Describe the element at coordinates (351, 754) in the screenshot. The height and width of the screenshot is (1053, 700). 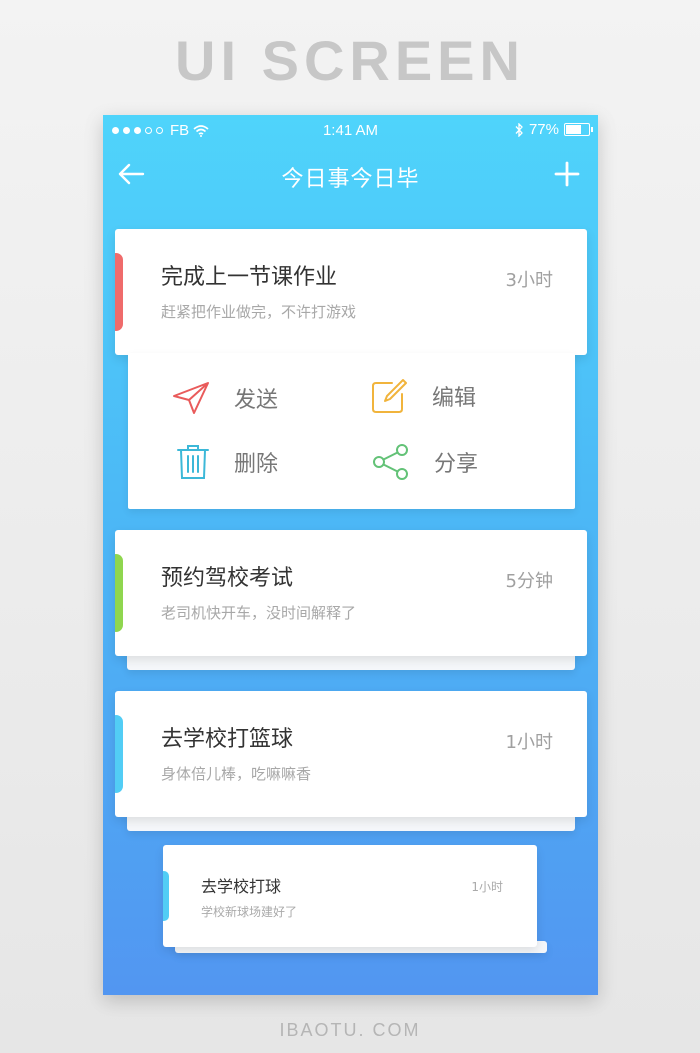
I see `task-card: 去学校打篮球 身体倍儿棒，吃嘛嘛香 1小时` at that location.